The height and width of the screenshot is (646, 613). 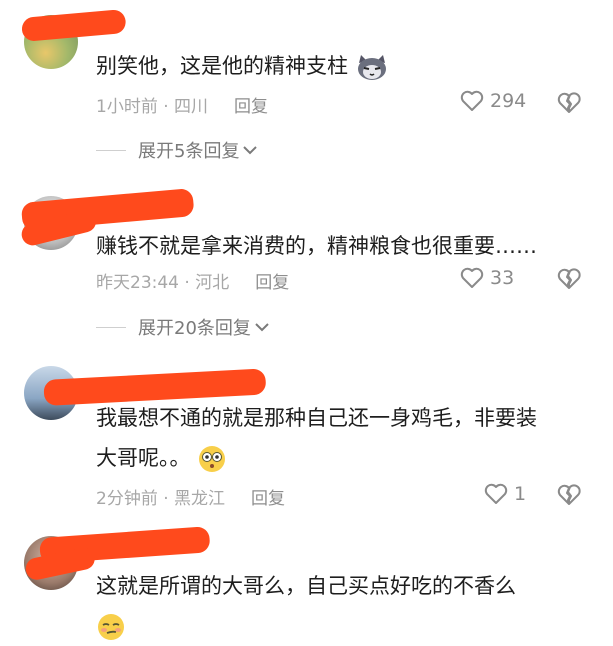 What do you see at coordinates (332, 626) in the screenshot?
I see `comment-text-line` at bounding box center [332, 626].